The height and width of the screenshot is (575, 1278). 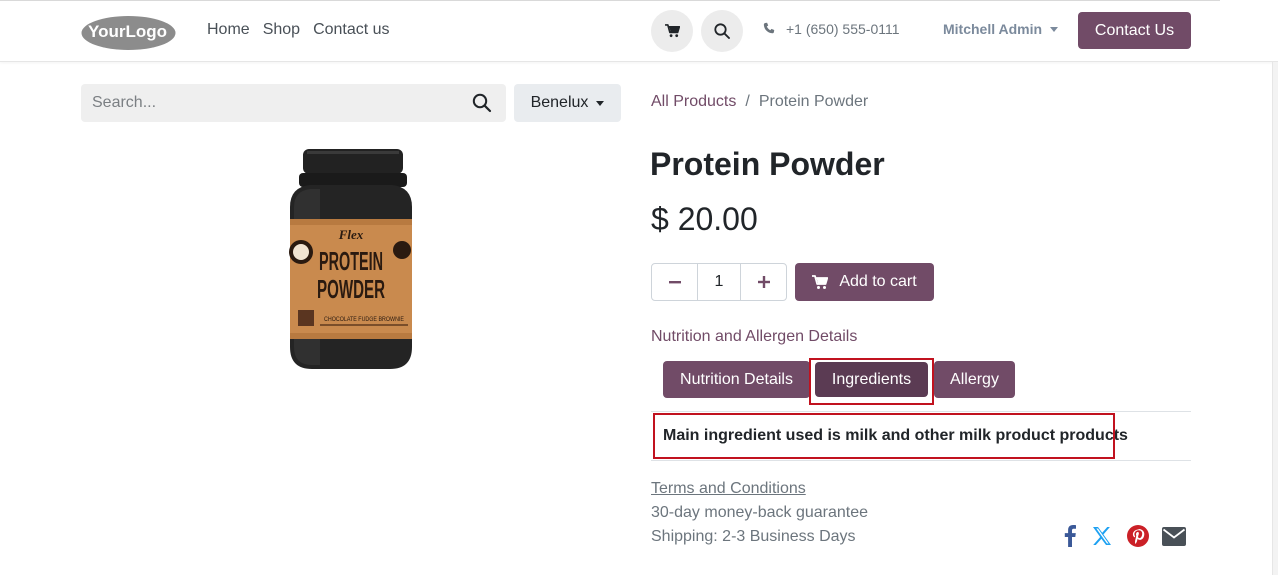 I want to click on quantity-input: 1, so click(x=719, y=282).